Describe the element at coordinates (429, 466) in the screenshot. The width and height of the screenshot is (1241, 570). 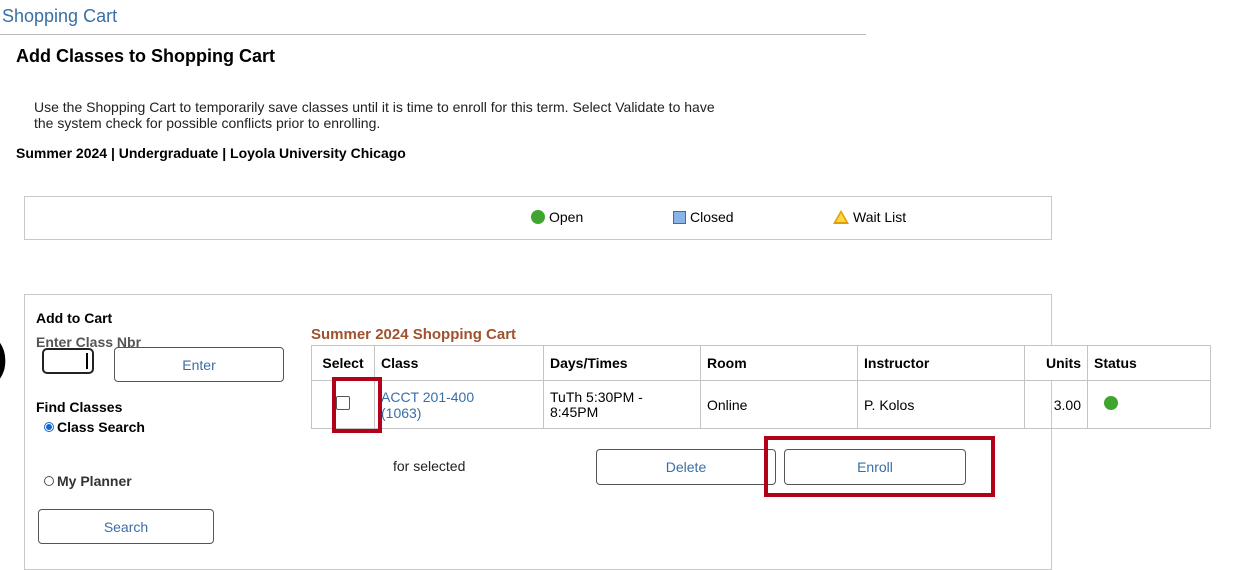
I see `for-selected-label: for selected` at that location.